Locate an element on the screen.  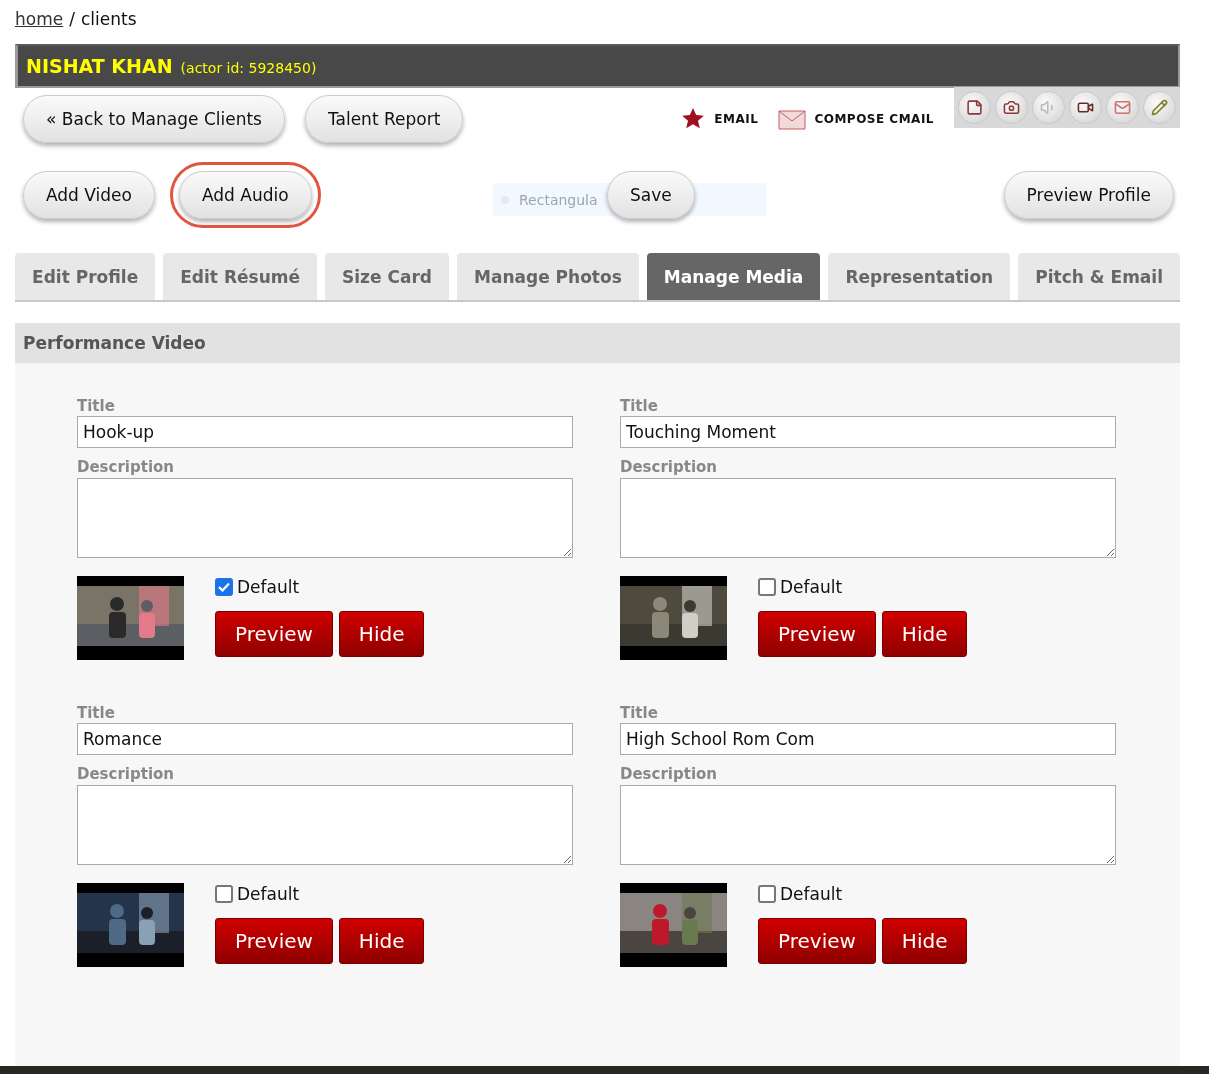
add-video-button: Add Video is located at coordinates (89, 195).